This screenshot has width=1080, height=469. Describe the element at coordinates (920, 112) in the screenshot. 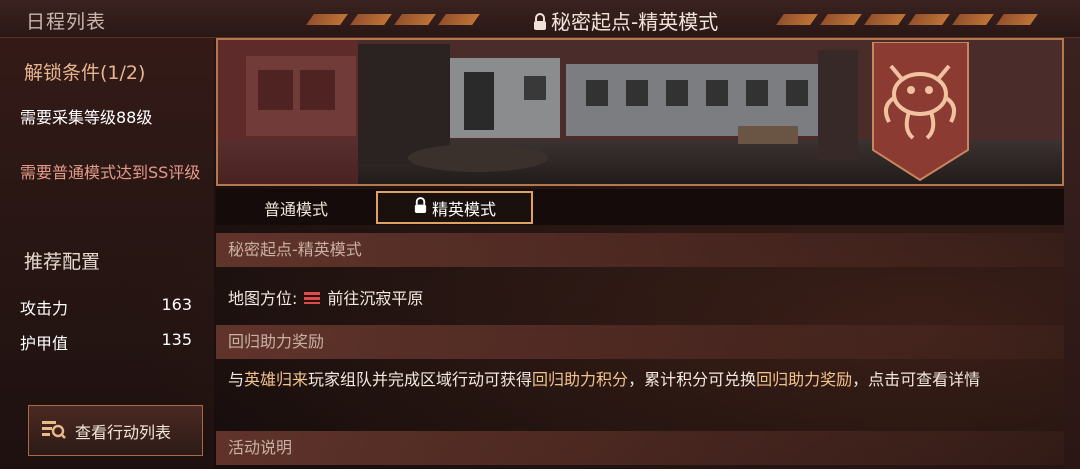

I see `creature-emblem-icon` at that location.